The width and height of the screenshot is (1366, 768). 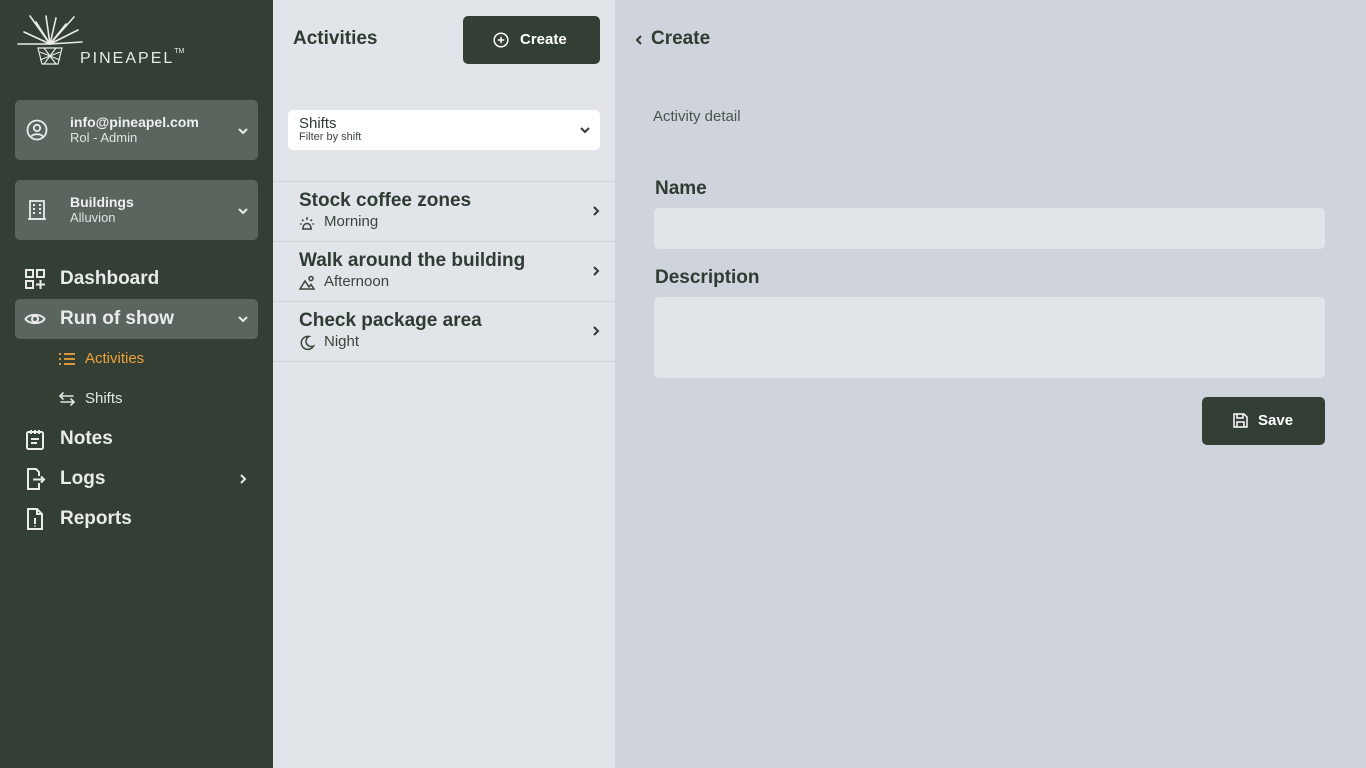 I want to click on filter-label: Shifts, so click(x=318, y=123).